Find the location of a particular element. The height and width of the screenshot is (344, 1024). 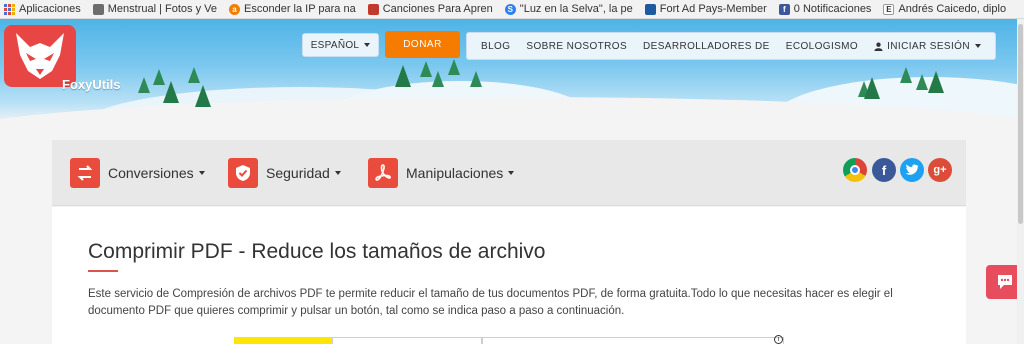

chat-bubble-icon is located at coordinates (1005, 282).